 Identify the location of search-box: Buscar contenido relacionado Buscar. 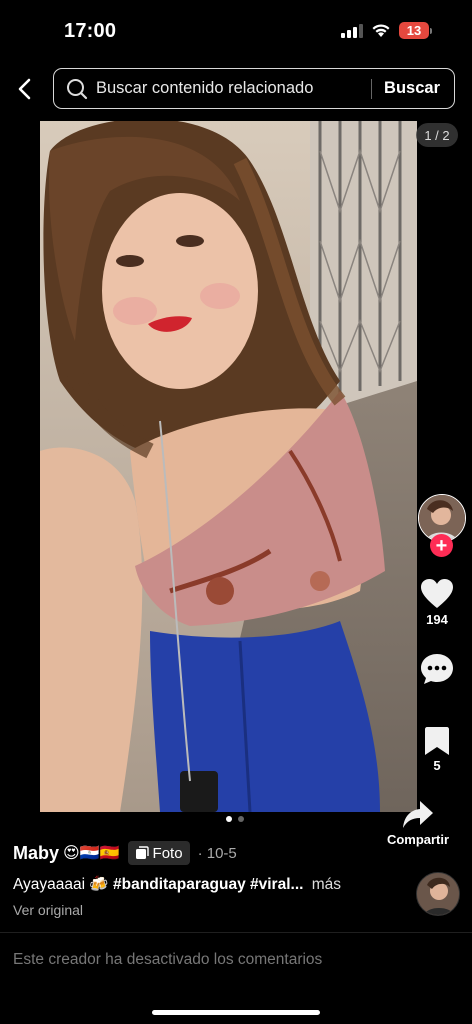
(254, 88).